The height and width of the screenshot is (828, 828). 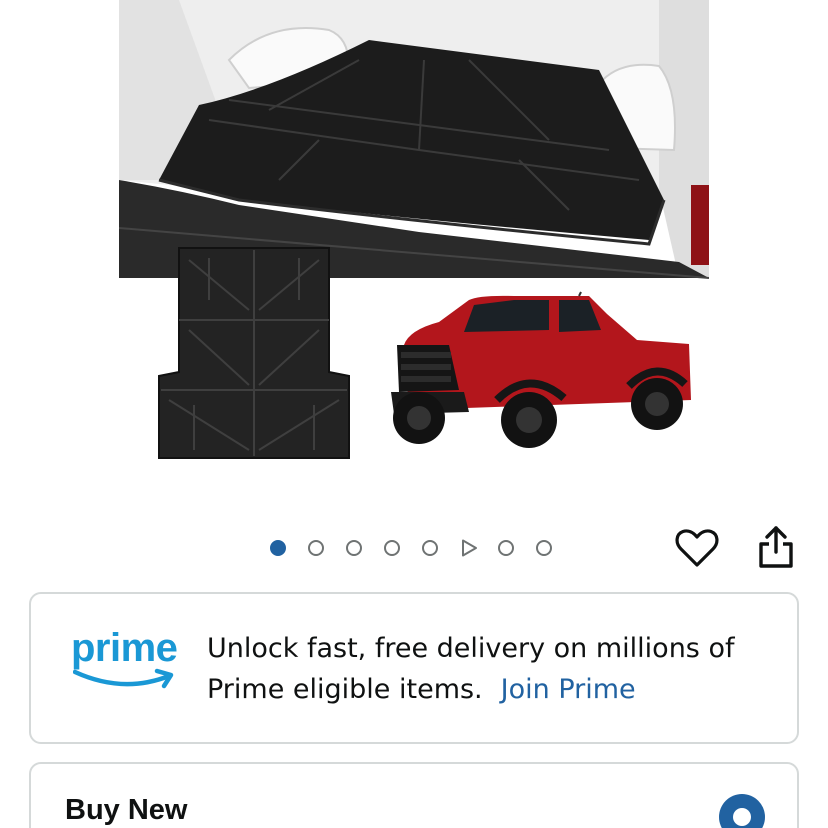 I want to click on buy-new-title: Buy New, so click(x=126, y=810).